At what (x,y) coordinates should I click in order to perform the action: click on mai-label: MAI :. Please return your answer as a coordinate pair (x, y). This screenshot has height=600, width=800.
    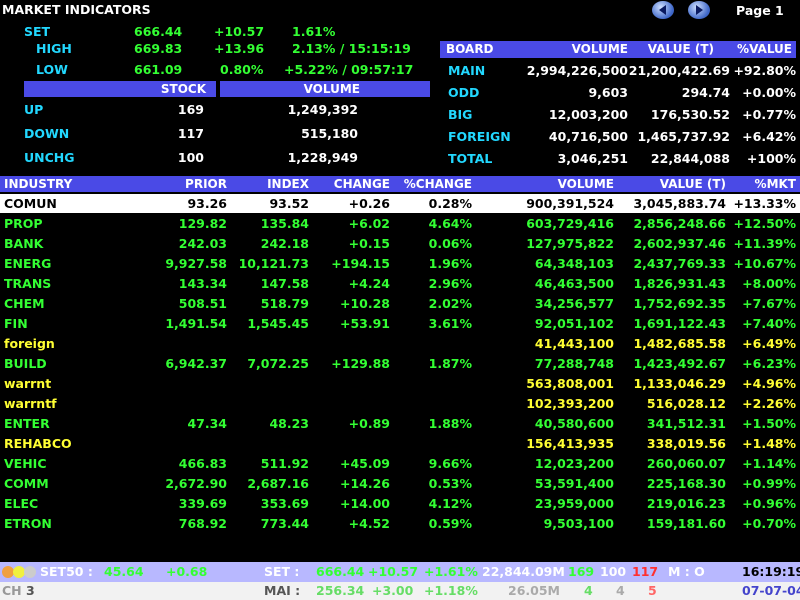
    Looking at the image, I should click on (282, 590).